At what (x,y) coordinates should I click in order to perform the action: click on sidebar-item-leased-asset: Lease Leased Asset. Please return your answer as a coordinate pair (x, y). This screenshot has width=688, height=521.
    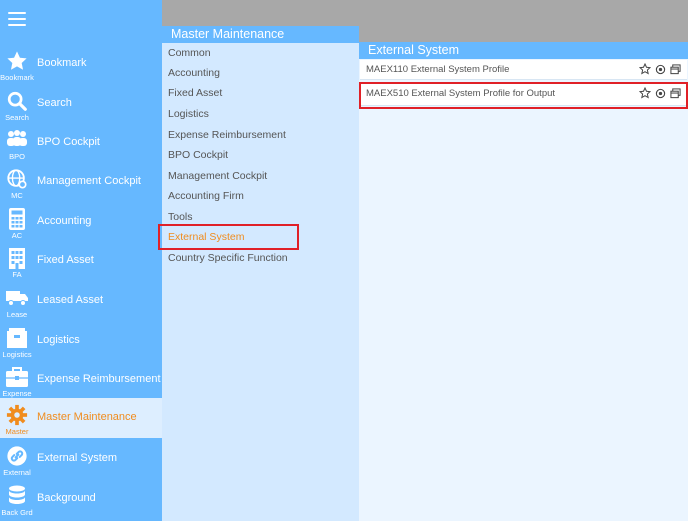
    Looking at the image, I should click on (81, 302).